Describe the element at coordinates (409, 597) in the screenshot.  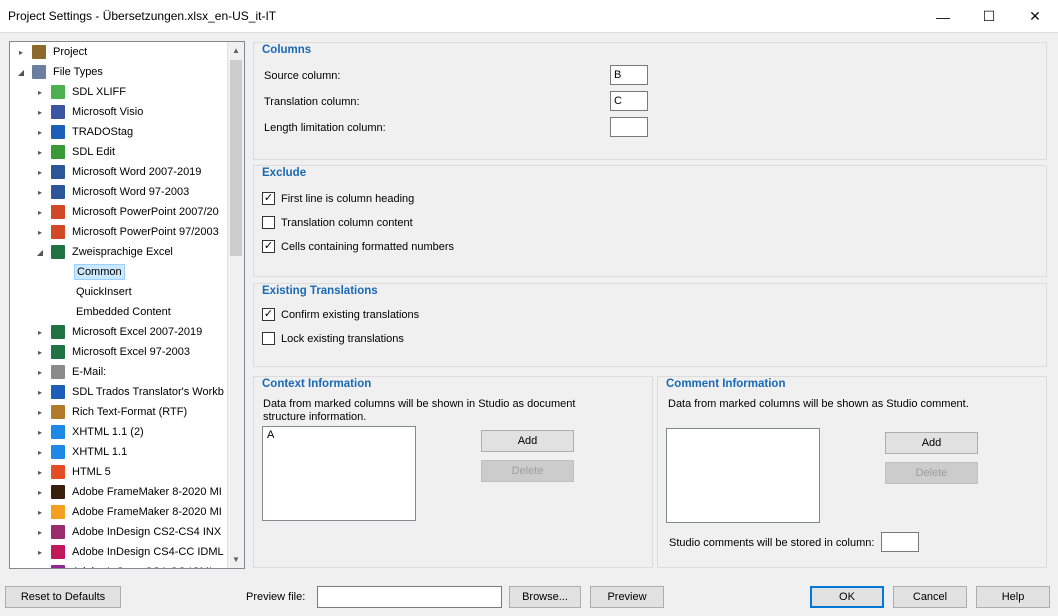
I see `preview-file-input` at that location.